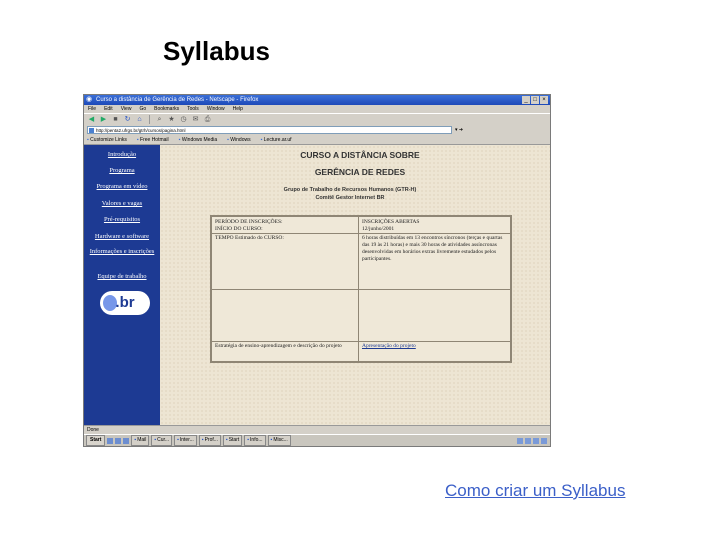 The image size is (720, 540). I want to click on home-icon: ⌂, so click(139, 119).